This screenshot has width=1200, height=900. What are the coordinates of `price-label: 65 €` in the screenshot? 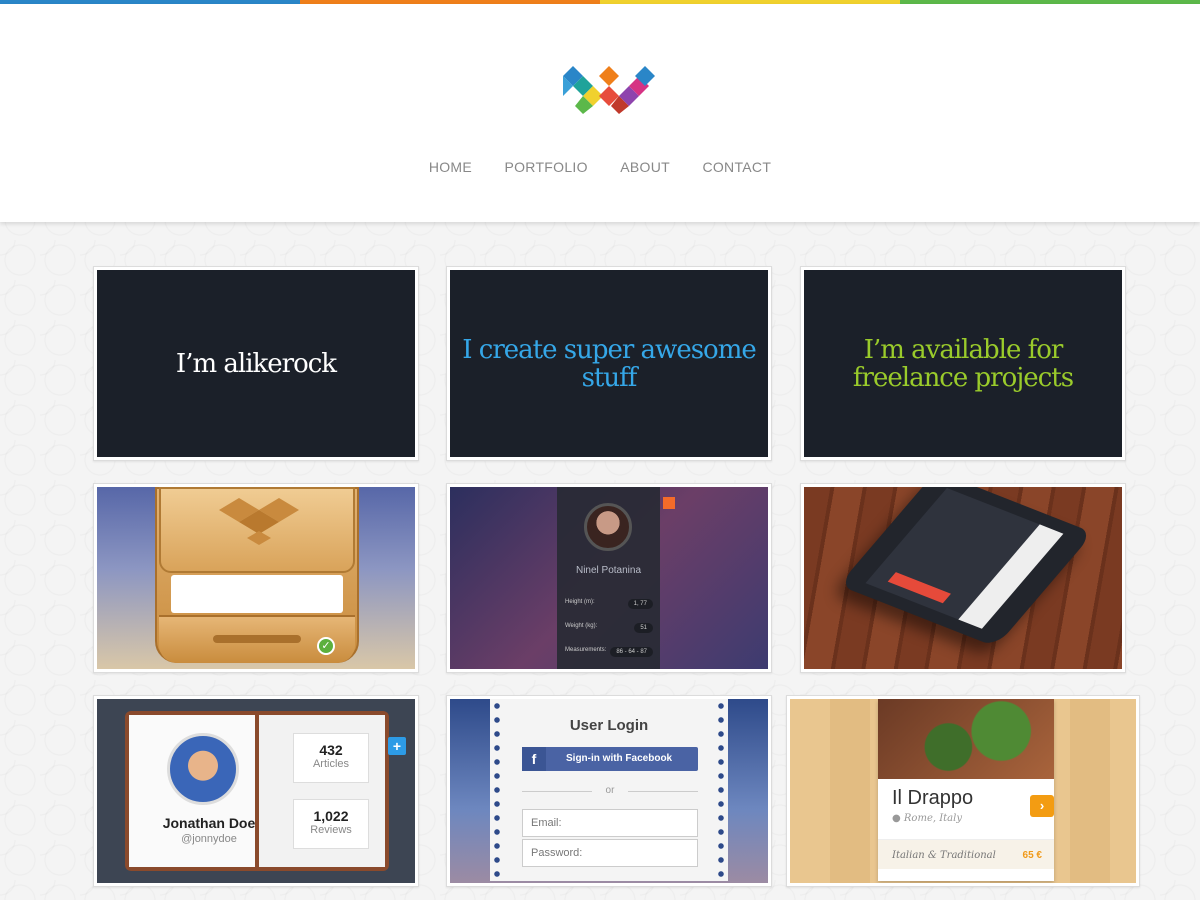 It's located at (1032, 855).